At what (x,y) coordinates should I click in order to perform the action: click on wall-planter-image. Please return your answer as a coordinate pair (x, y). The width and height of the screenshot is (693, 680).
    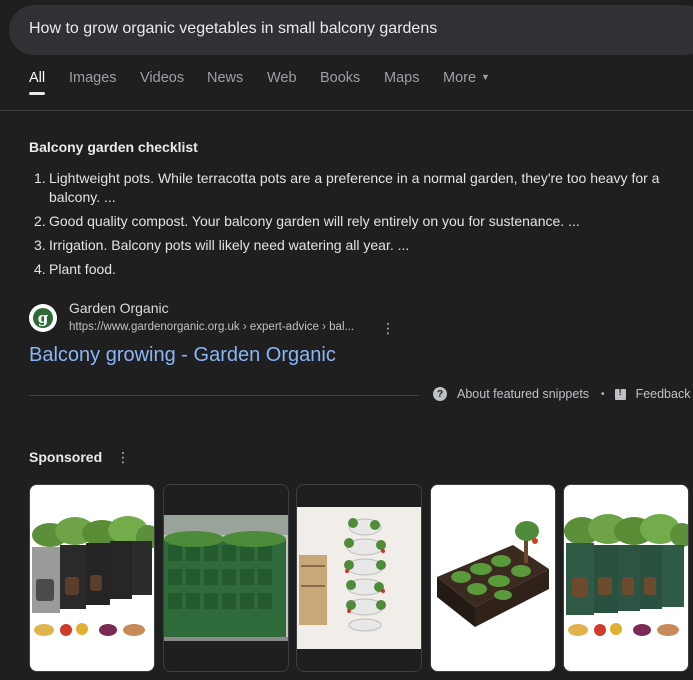
    Looking at the image, I should click on (226, 578).